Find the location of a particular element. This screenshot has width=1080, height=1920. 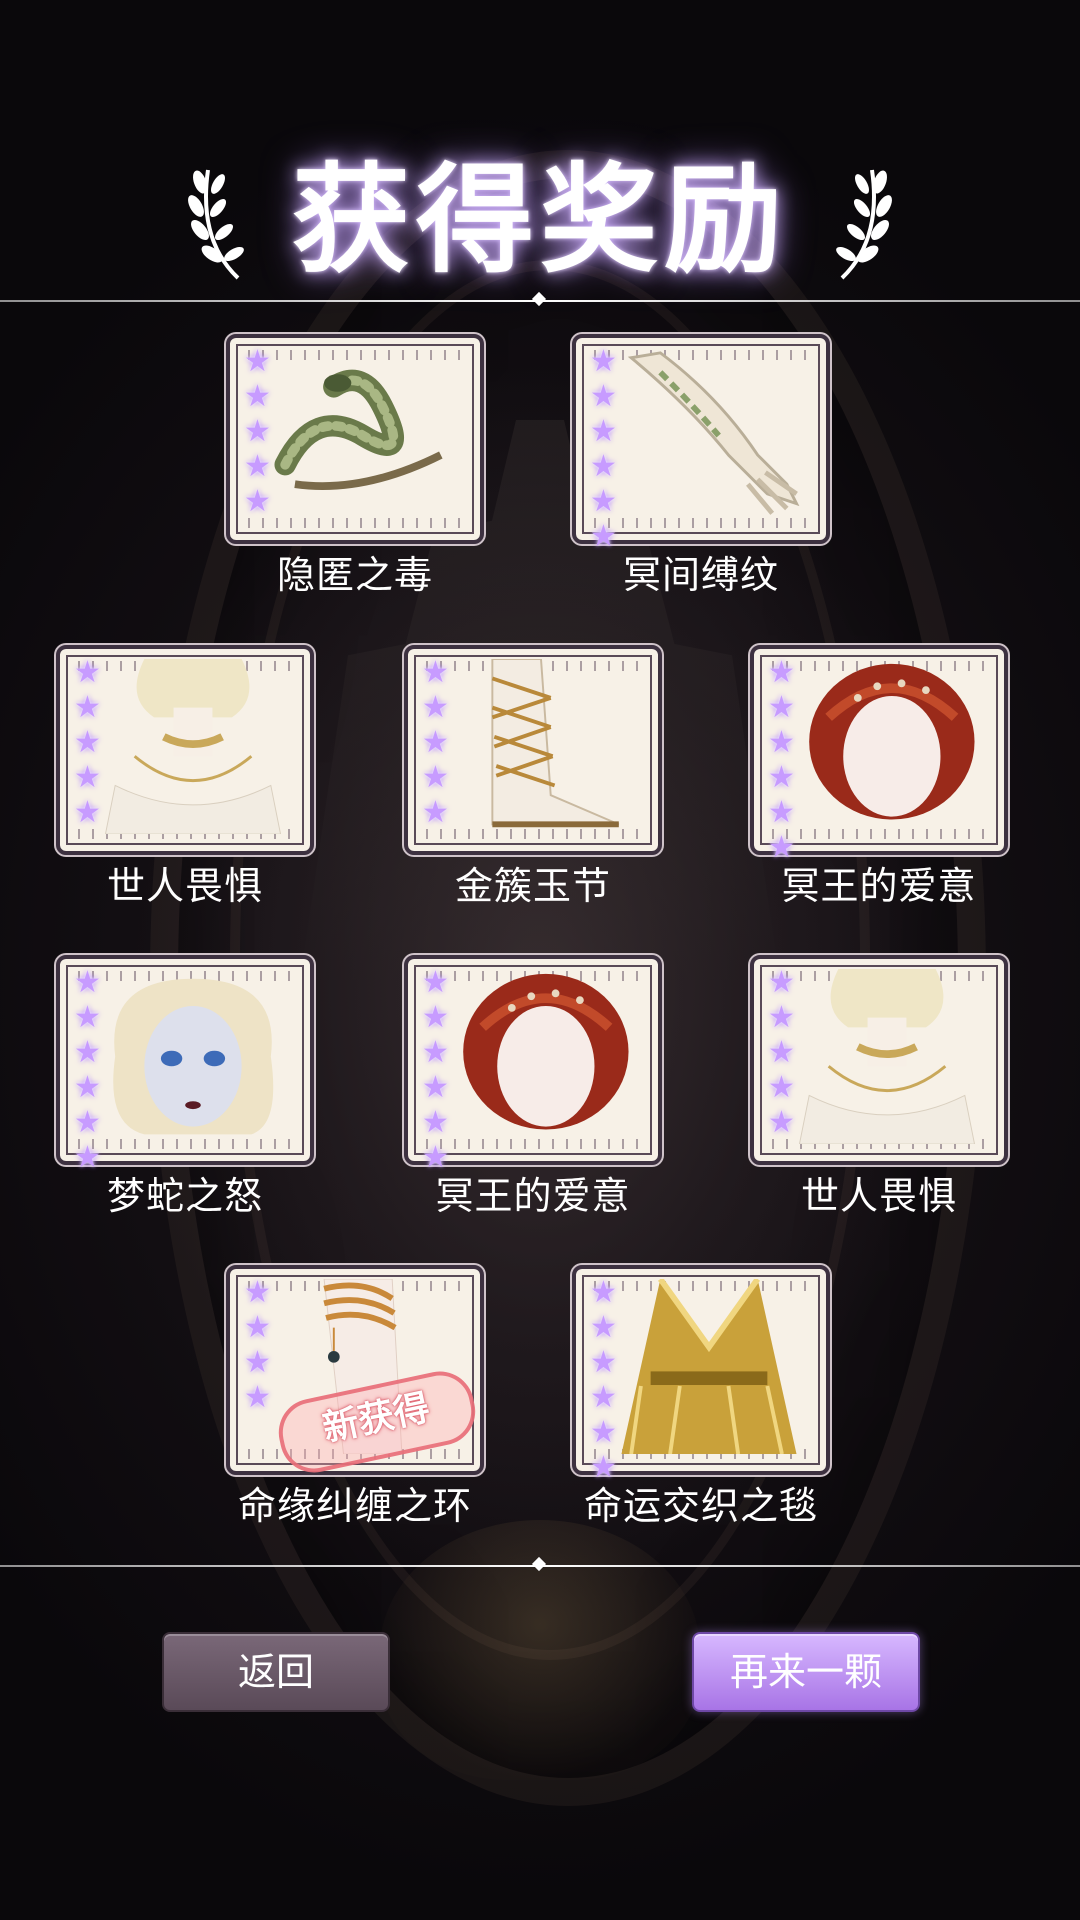

reward-card: ★★★★★★ 命运交织之毯 is located at coordinates (701, 1396).